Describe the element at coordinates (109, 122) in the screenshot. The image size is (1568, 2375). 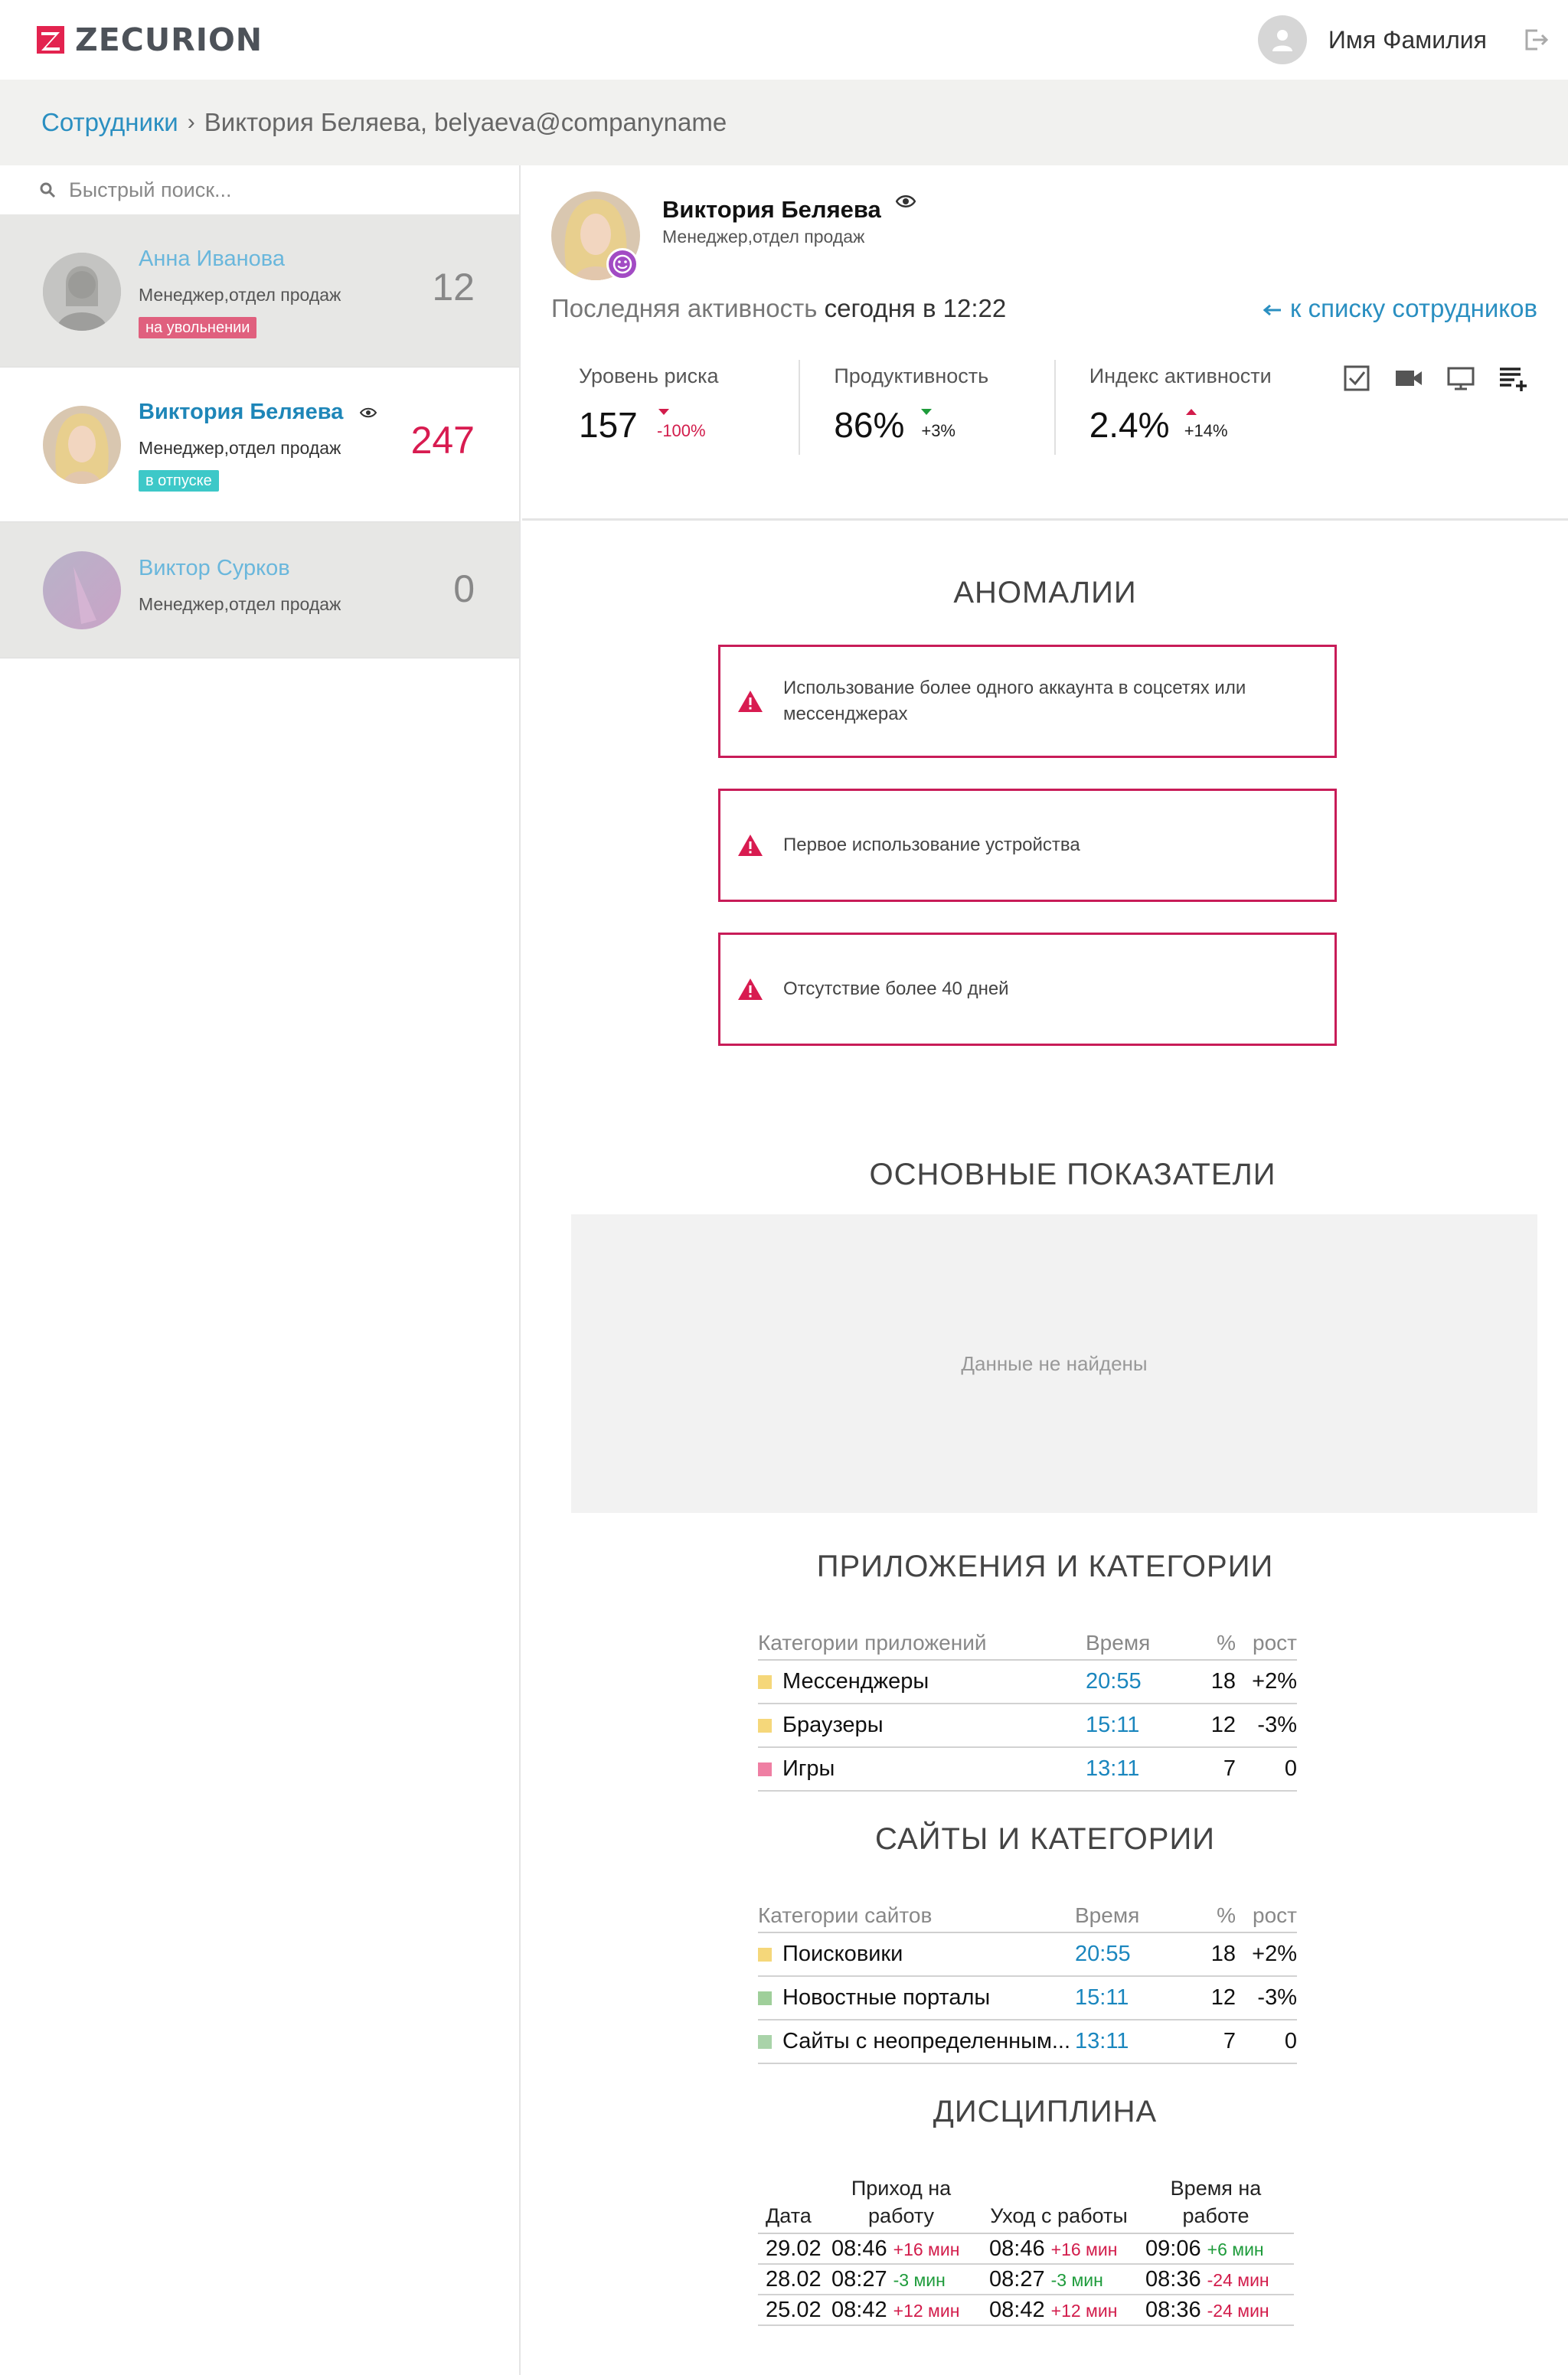
I see `breadcrumb-employees-link: Сотрудники` at that location.